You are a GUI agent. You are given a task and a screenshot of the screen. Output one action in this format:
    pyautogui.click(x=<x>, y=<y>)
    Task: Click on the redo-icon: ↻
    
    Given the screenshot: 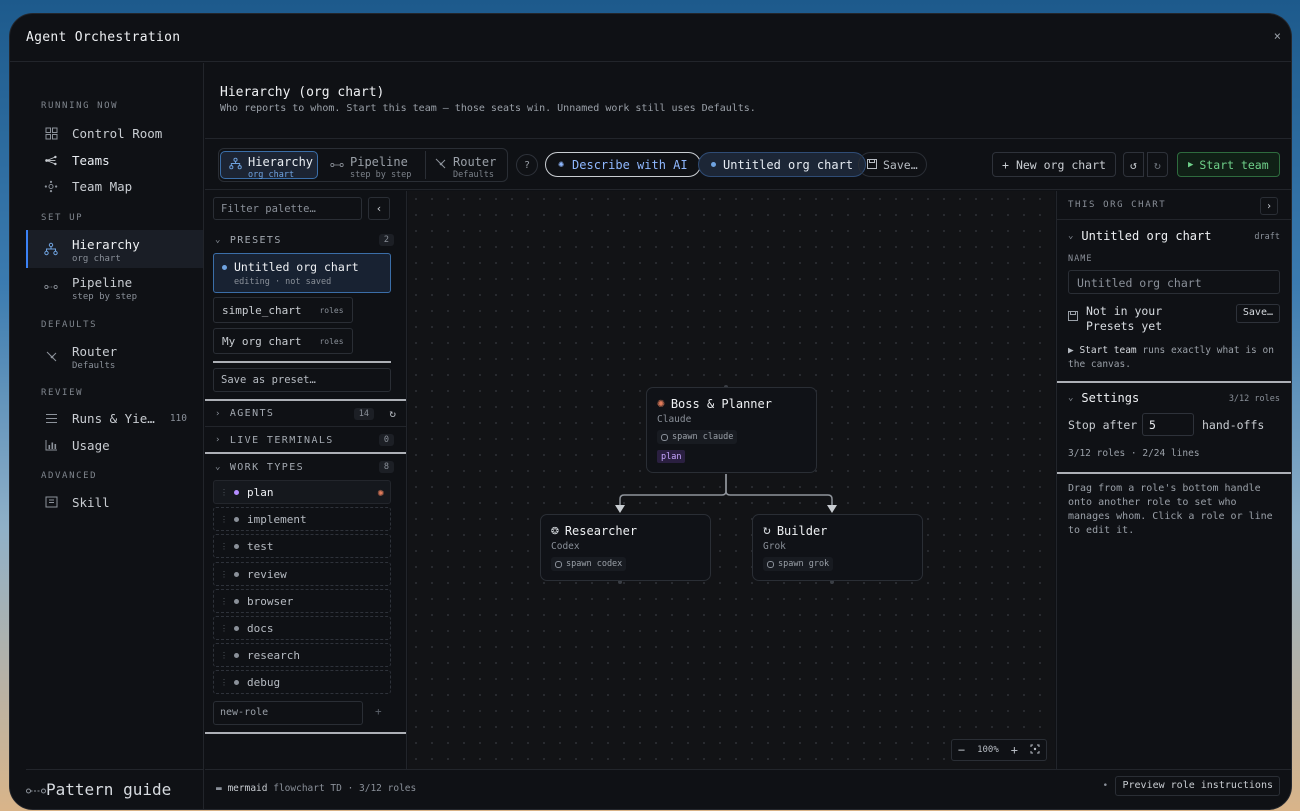 What is the action you would take?
    pyautogui.click(x=1157, y=164)
    